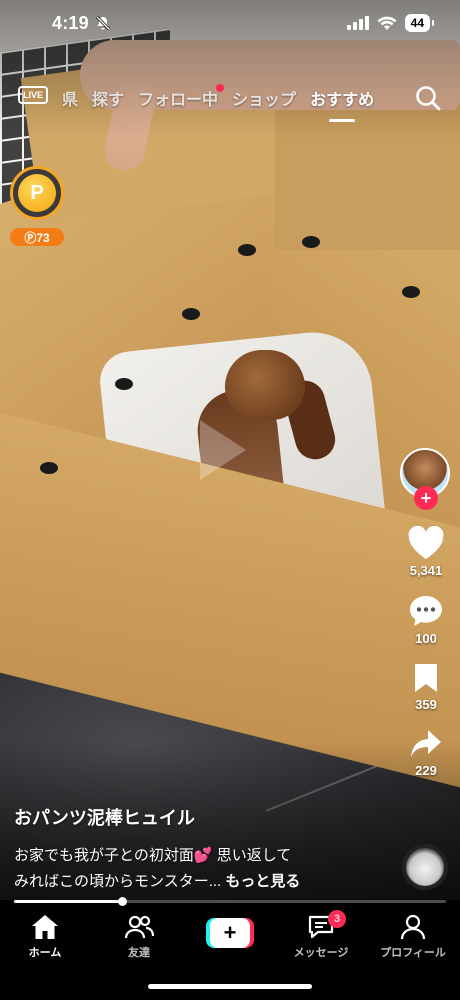  I want to click on save-action: 359, so click(426, 687).